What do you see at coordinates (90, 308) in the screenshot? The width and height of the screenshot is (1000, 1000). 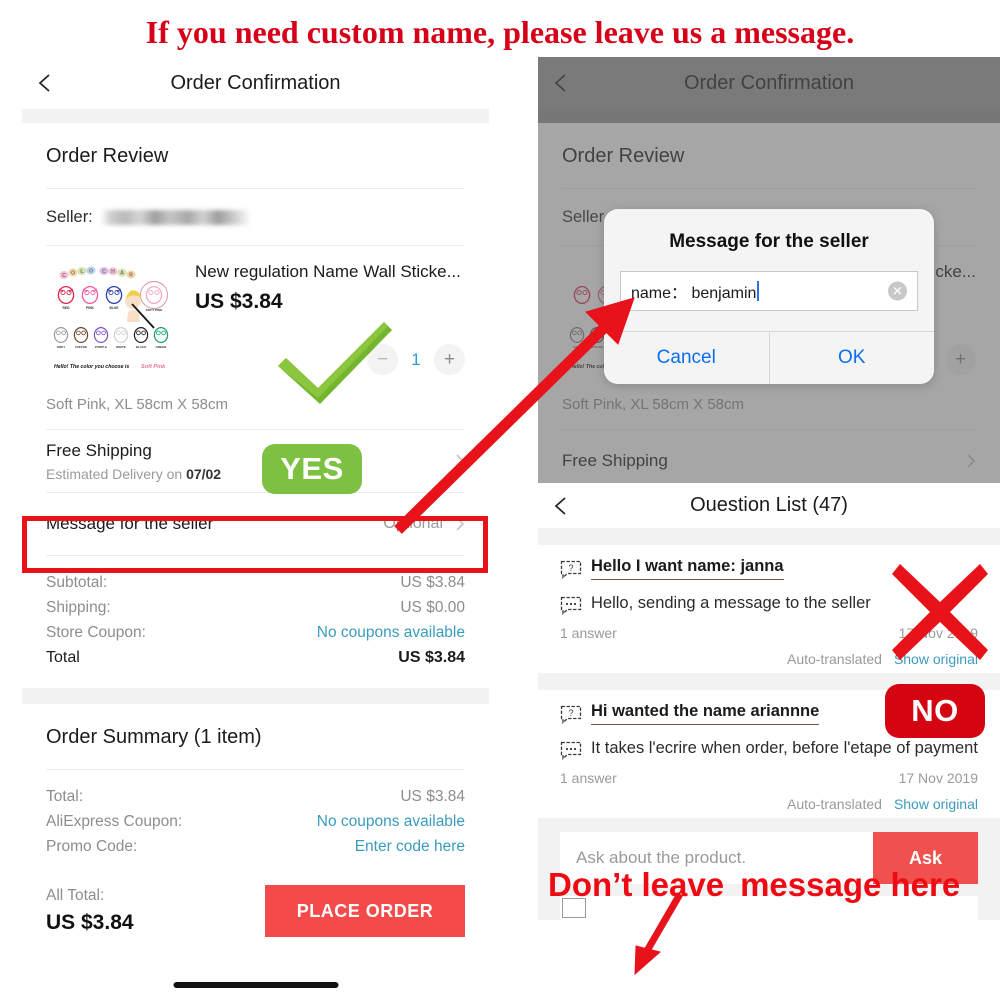 I see `svg-text: PINK` at bounding box center [90, 308].